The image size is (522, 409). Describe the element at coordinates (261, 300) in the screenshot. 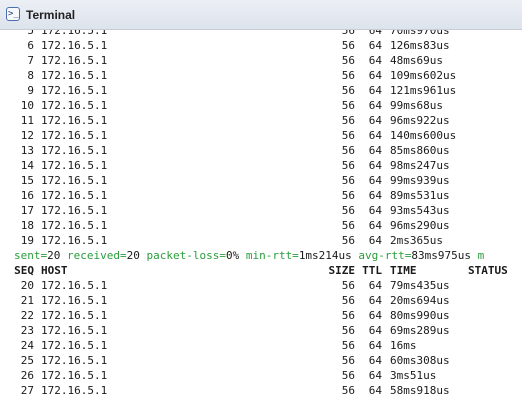

I see `table-row: 21 172.16.5.1 56 64 20ms694us` at that location.